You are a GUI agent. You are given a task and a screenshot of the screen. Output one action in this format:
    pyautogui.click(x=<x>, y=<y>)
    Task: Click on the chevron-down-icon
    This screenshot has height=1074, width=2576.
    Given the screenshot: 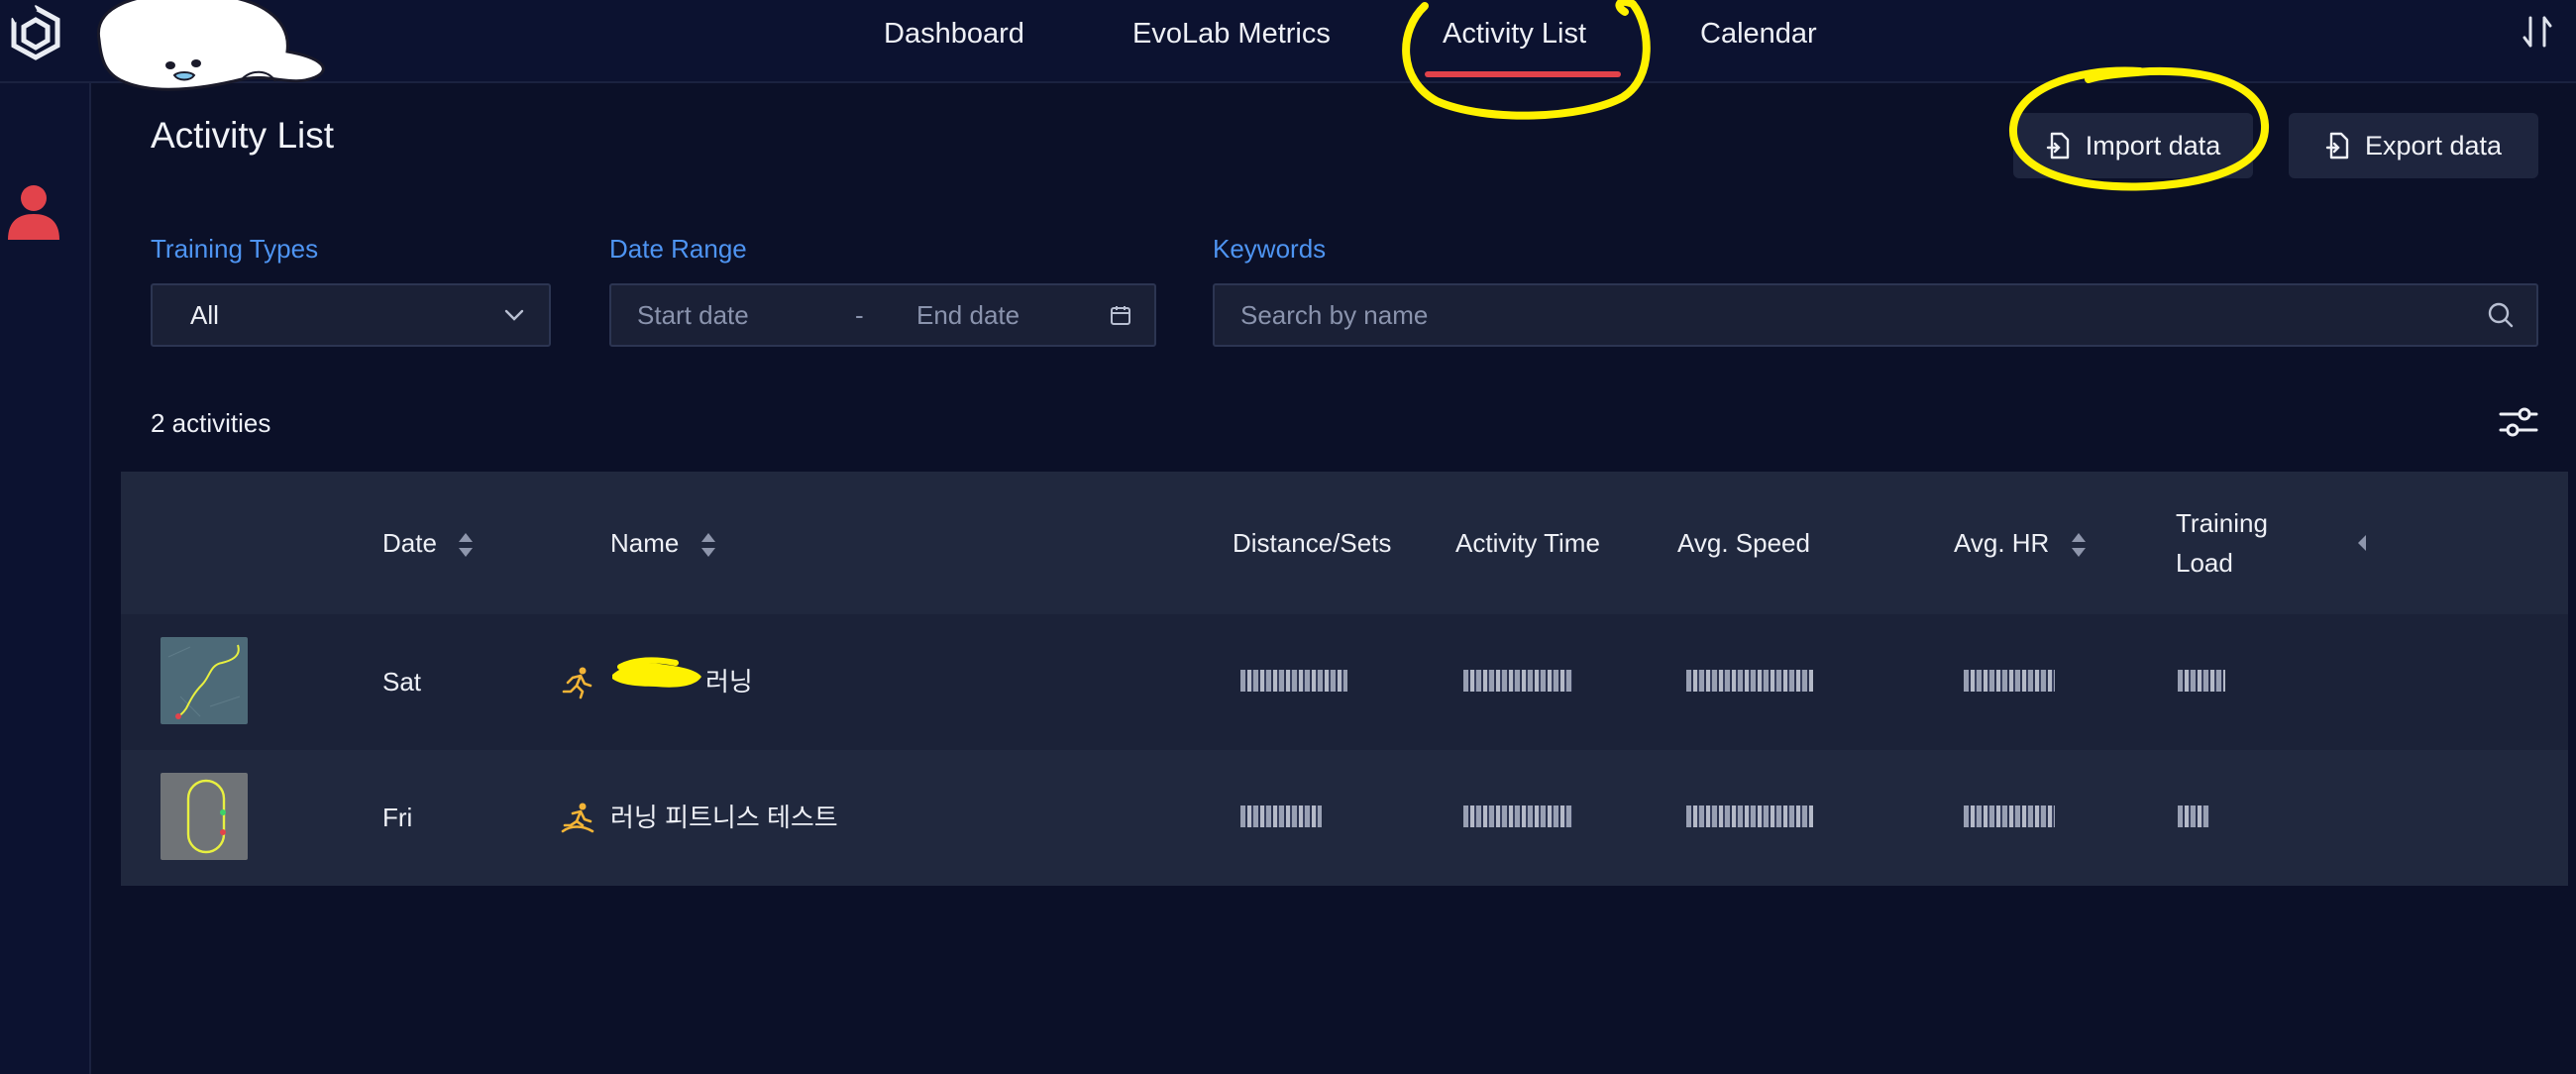 What is the action you would take?
    pyautogui.click(x=514, y=315)
    